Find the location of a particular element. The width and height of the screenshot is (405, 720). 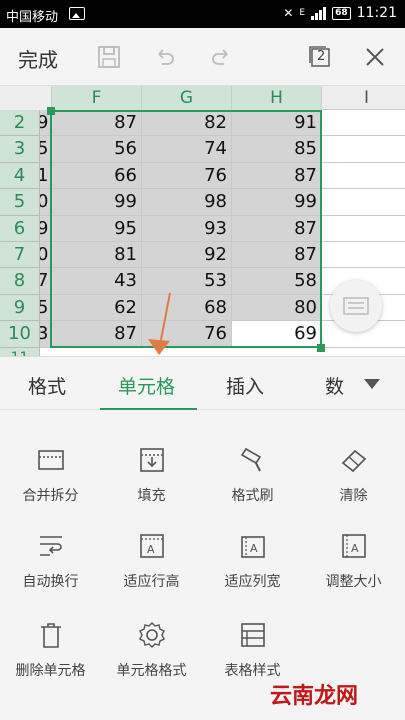

cell-e-partial: 9 is located at coordinates (46, 228).